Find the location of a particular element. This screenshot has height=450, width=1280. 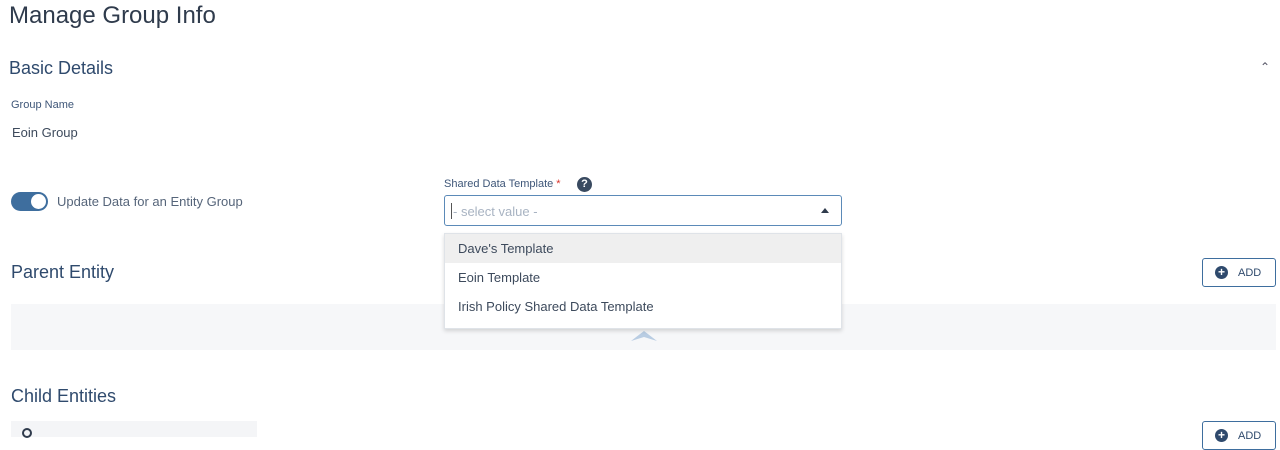

group-name-value: Eoin Group is located at coordinates (45, 132).